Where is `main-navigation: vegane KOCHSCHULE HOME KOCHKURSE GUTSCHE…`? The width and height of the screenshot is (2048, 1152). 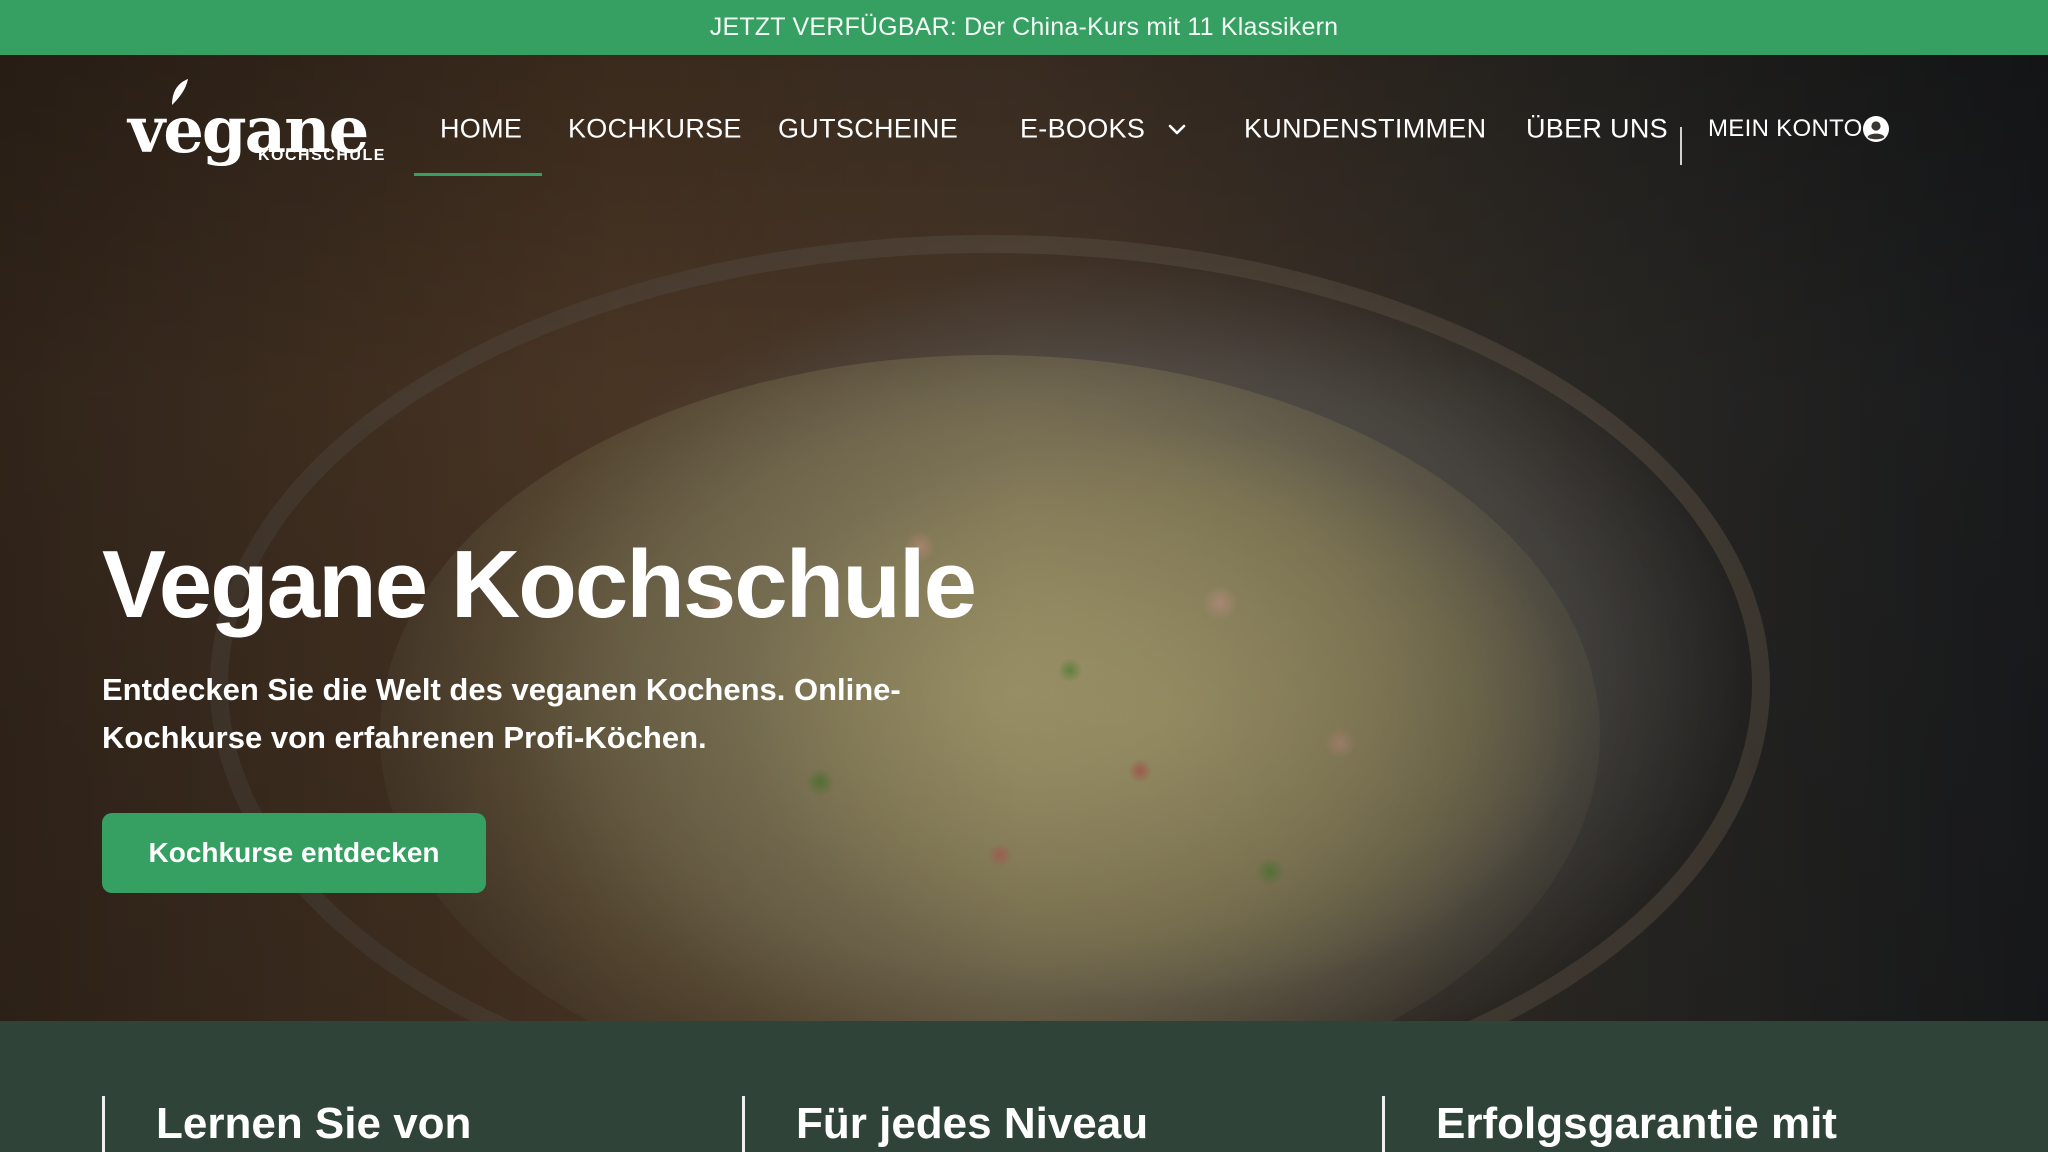 main-navigation: vegane KOCHSCHULE HOME KOCHKURSE GUTSCHE… is located at coordinates (1024, 117).